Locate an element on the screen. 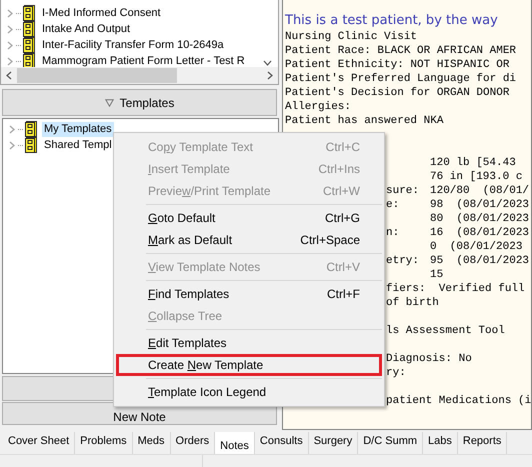 Image resolution: width=532 pixels, height=467 pixels. note-line: ry: is located at coordinates (396, 373).